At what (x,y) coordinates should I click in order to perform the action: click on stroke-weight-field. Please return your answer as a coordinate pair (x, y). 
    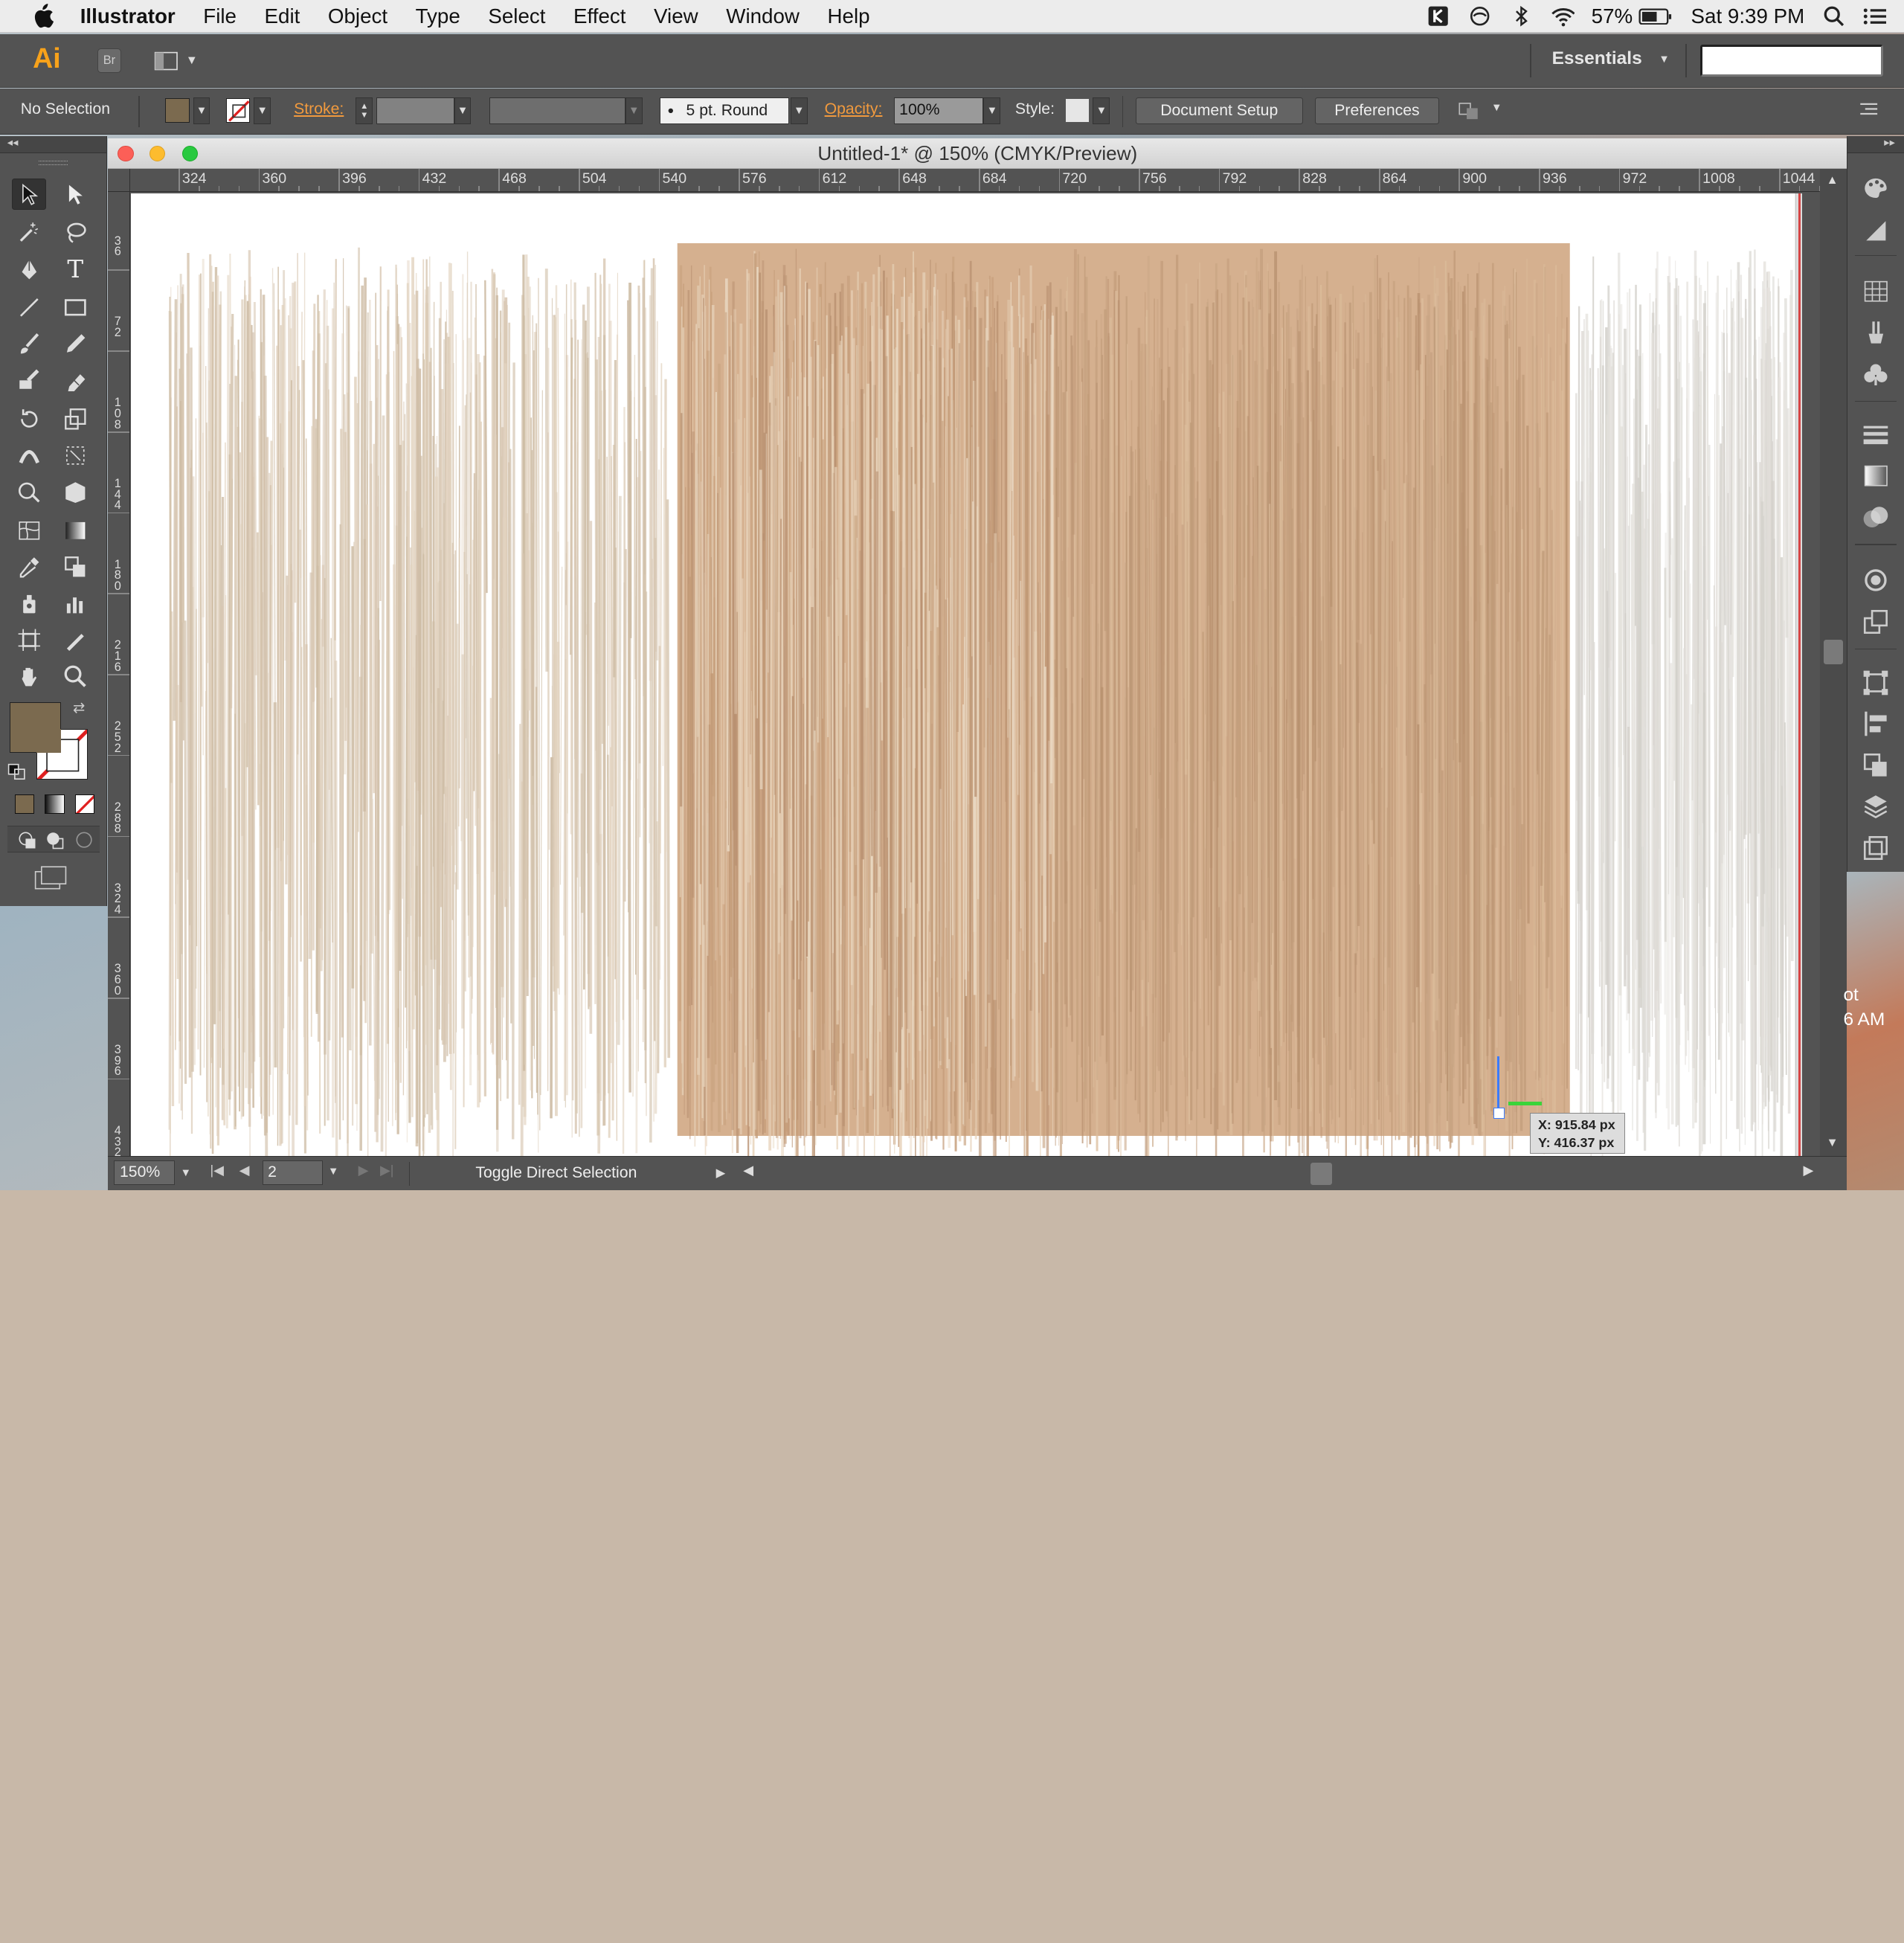
    Looking at the image, I should click on (415, 110).